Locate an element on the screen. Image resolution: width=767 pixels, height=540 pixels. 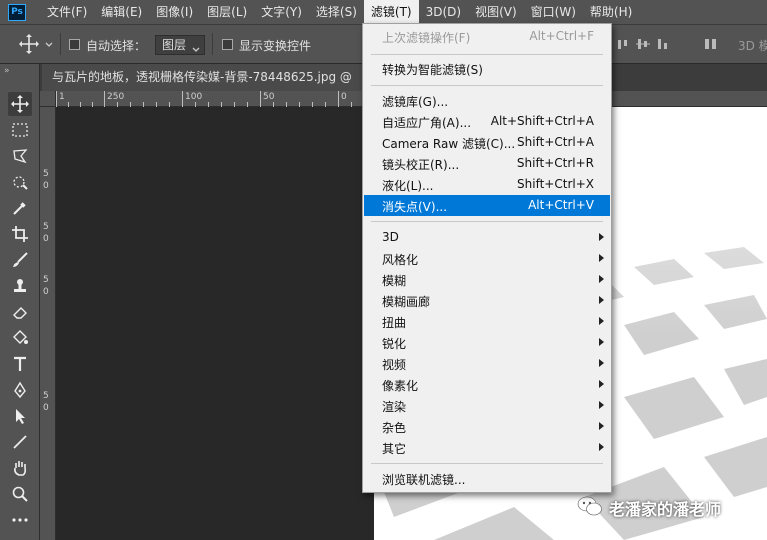
align-middle-icon is located at coordinates (643, 45).